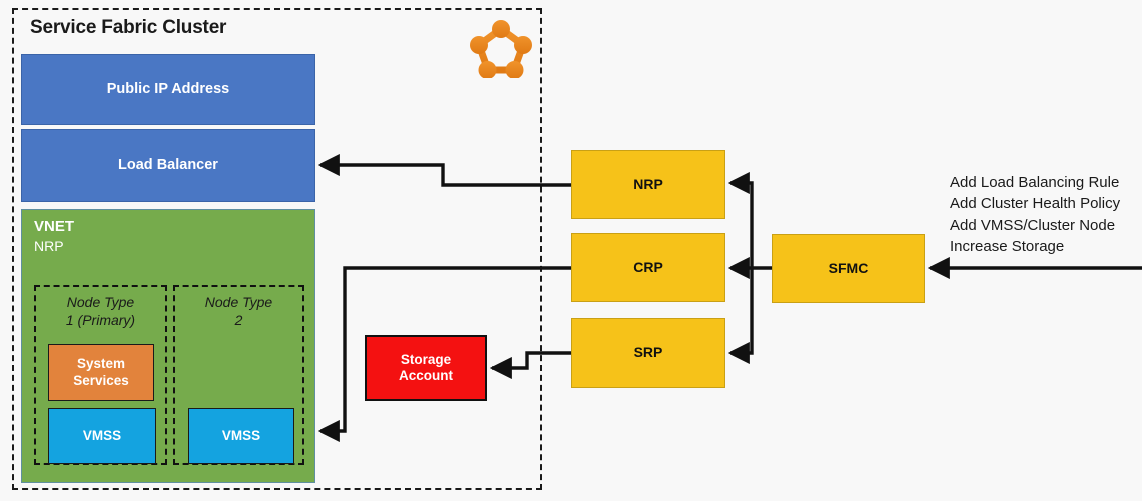 This screenshot has height=501, width=1142. I want to click on system-services-box: System Services, so click(101, 372).